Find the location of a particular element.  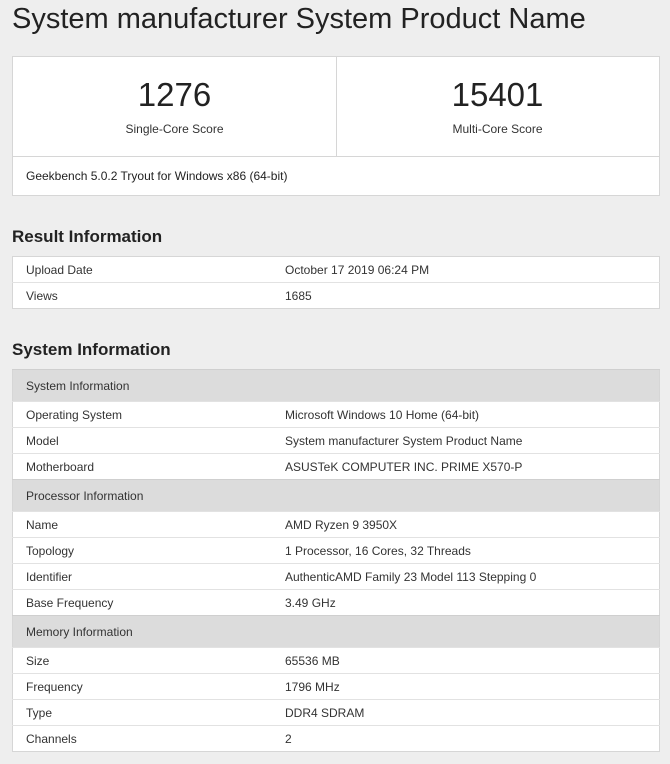

row-key: Upload Date is located at coordinates (59, 269).